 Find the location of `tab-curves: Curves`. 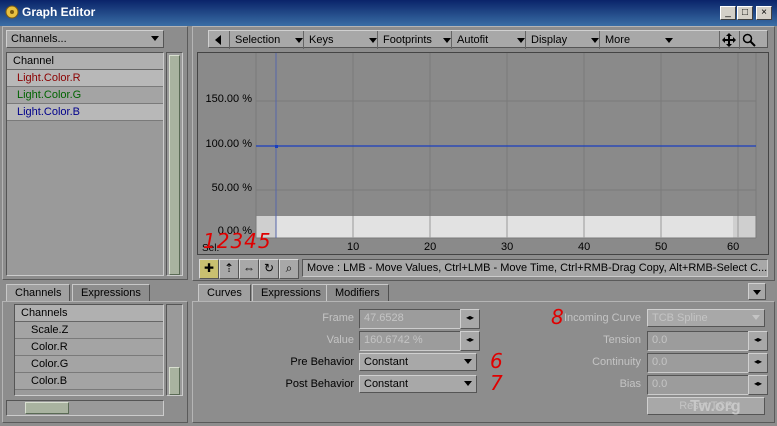

tab-curves: Curves is located at coordinates (224, 292).